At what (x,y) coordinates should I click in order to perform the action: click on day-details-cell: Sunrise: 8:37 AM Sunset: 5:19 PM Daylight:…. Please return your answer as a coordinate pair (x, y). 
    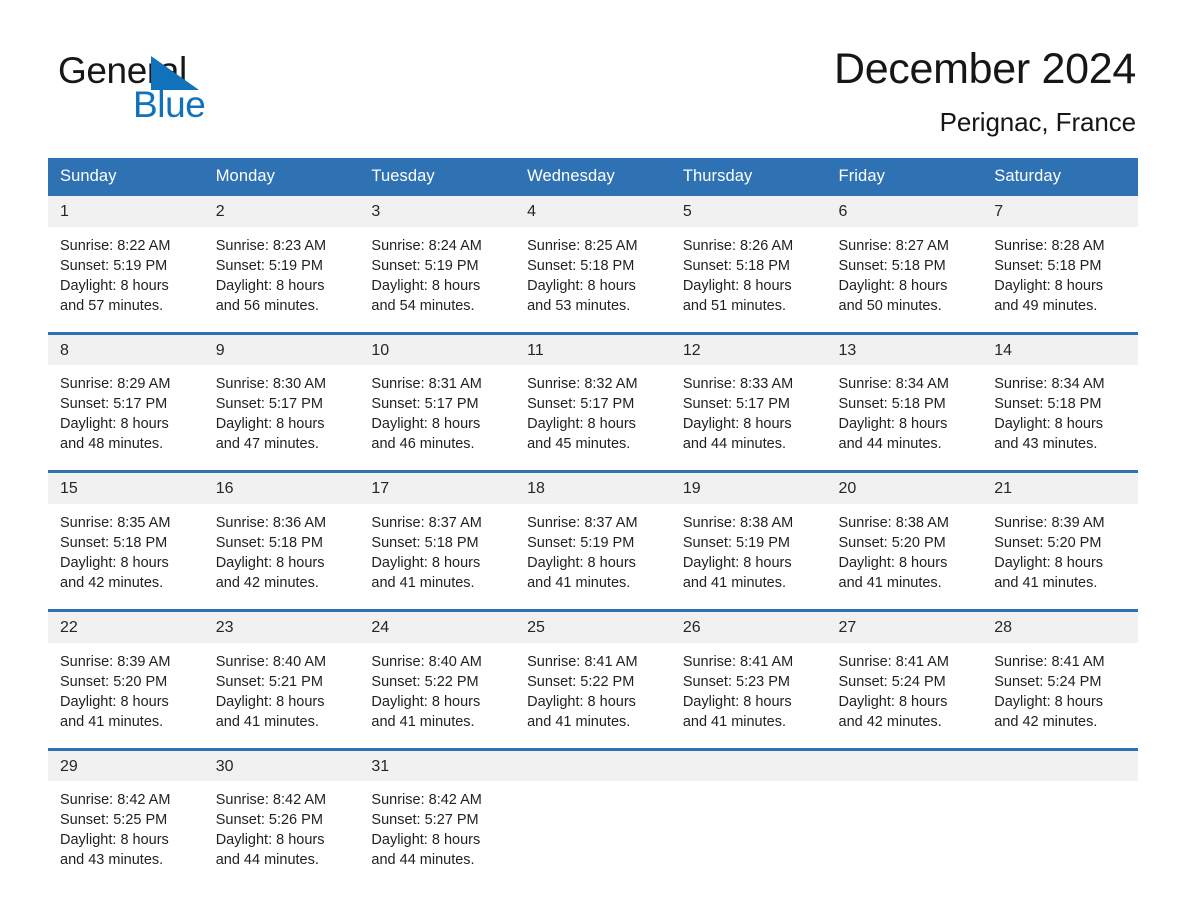
    Looking at the image, I should click on (593, 557).